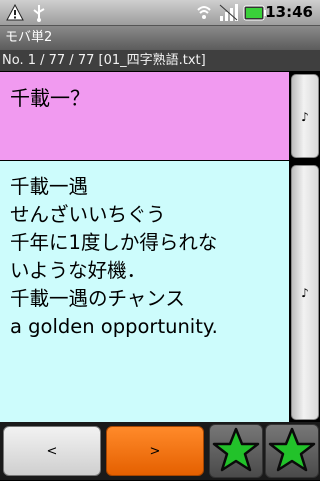  I want to click on answer-line: いような好機．, so click(78, 270).